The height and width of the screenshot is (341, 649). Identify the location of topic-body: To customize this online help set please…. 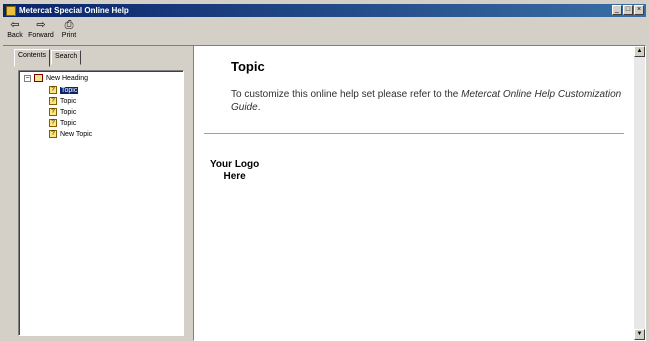
(431, 101).